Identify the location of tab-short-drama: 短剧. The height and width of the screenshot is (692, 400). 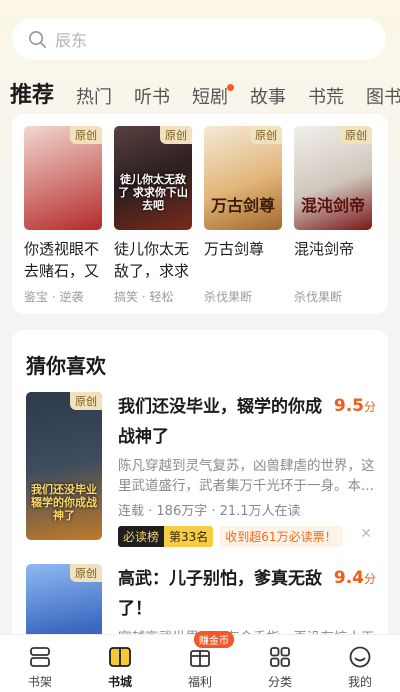
(213, 97).